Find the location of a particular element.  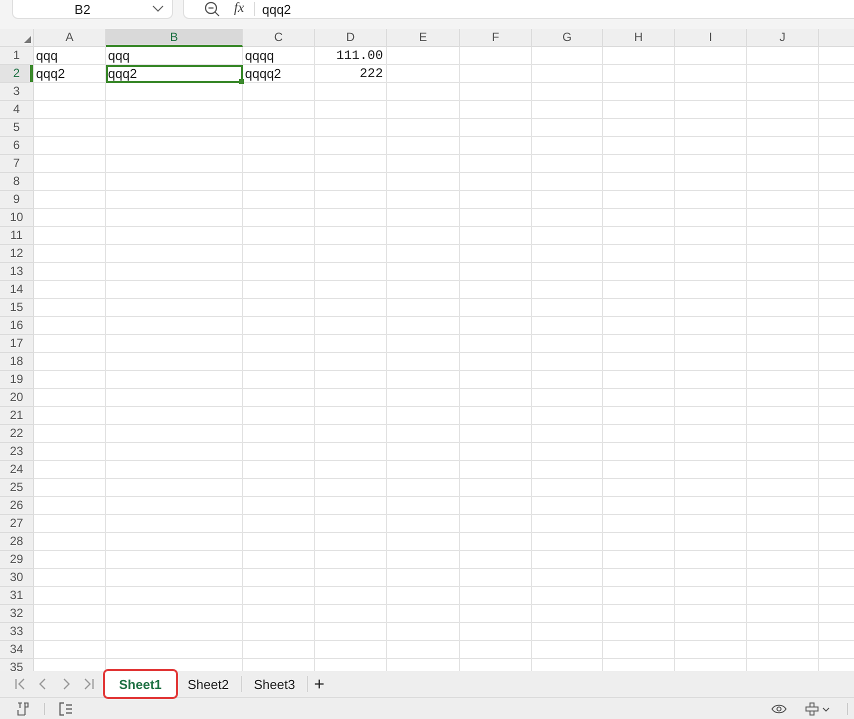

table-cell-text: qqqq is located at coordinates (259, 56).